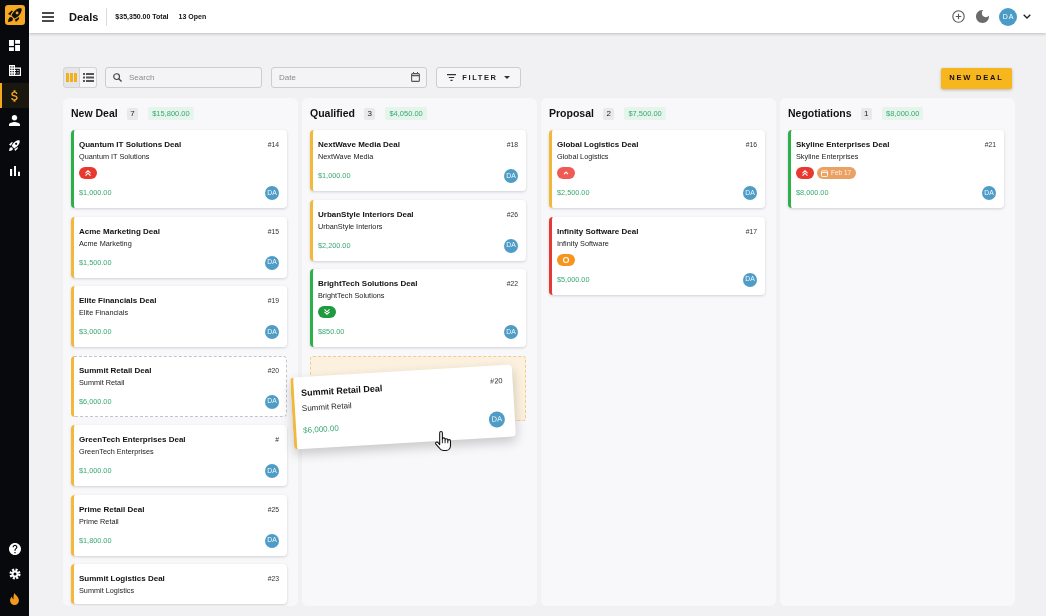 The width and height of the screenshot is (1046, 616). Describe the element at coordinates (327, 407) in the screenshot. I see `company-name: Summit Retail` at that location.